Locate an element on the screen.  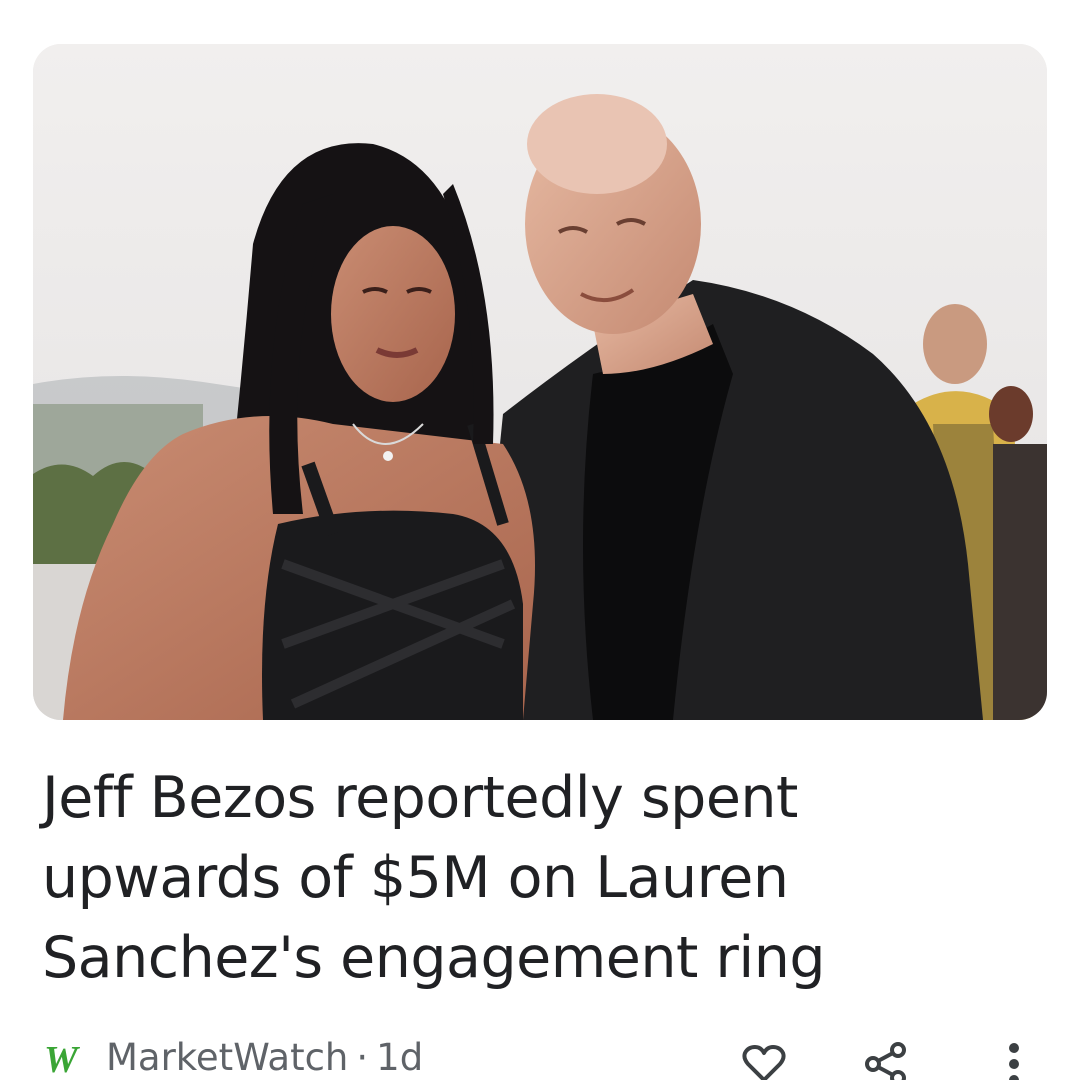
marketwatch-logo-icon: W is located at coordinates (65, 1059).